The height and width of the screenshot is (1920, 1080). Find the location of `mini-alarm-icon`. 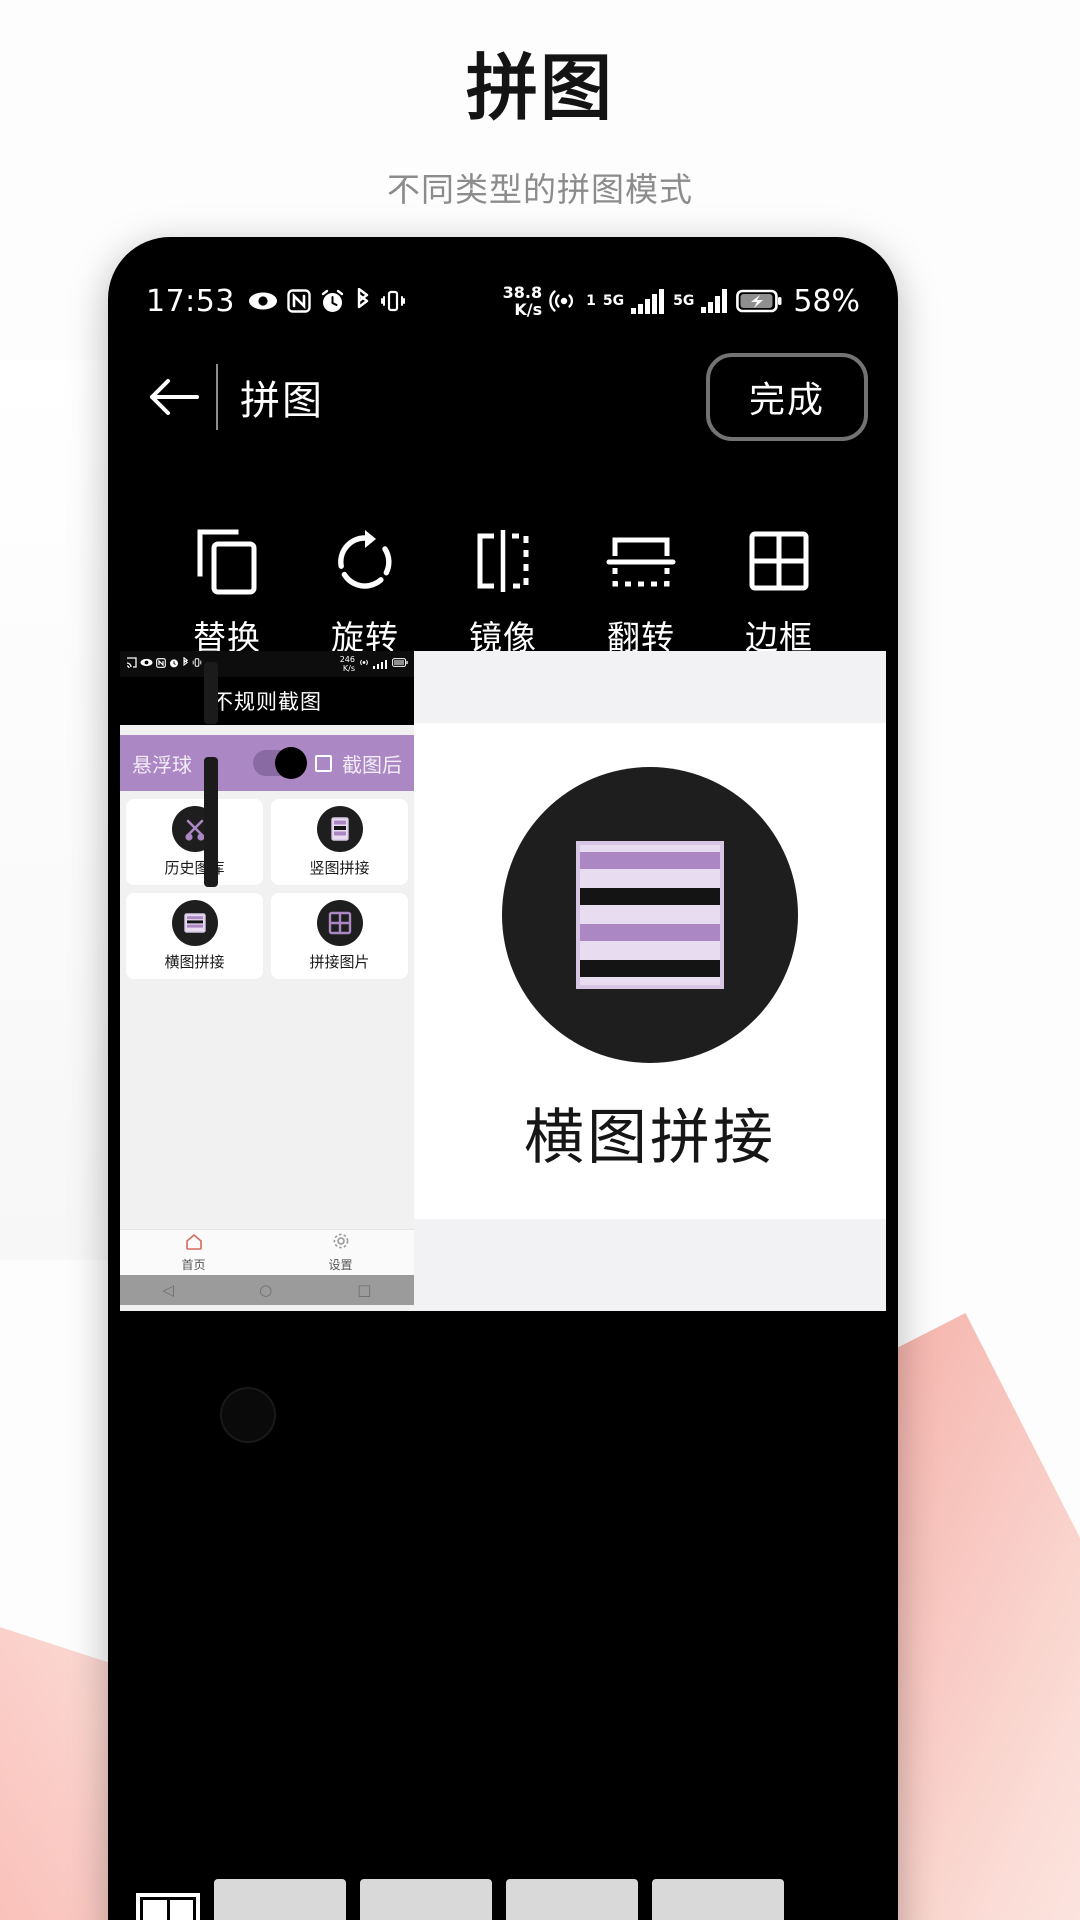

mini-alarm-icon is located at coordinates (174, 664).